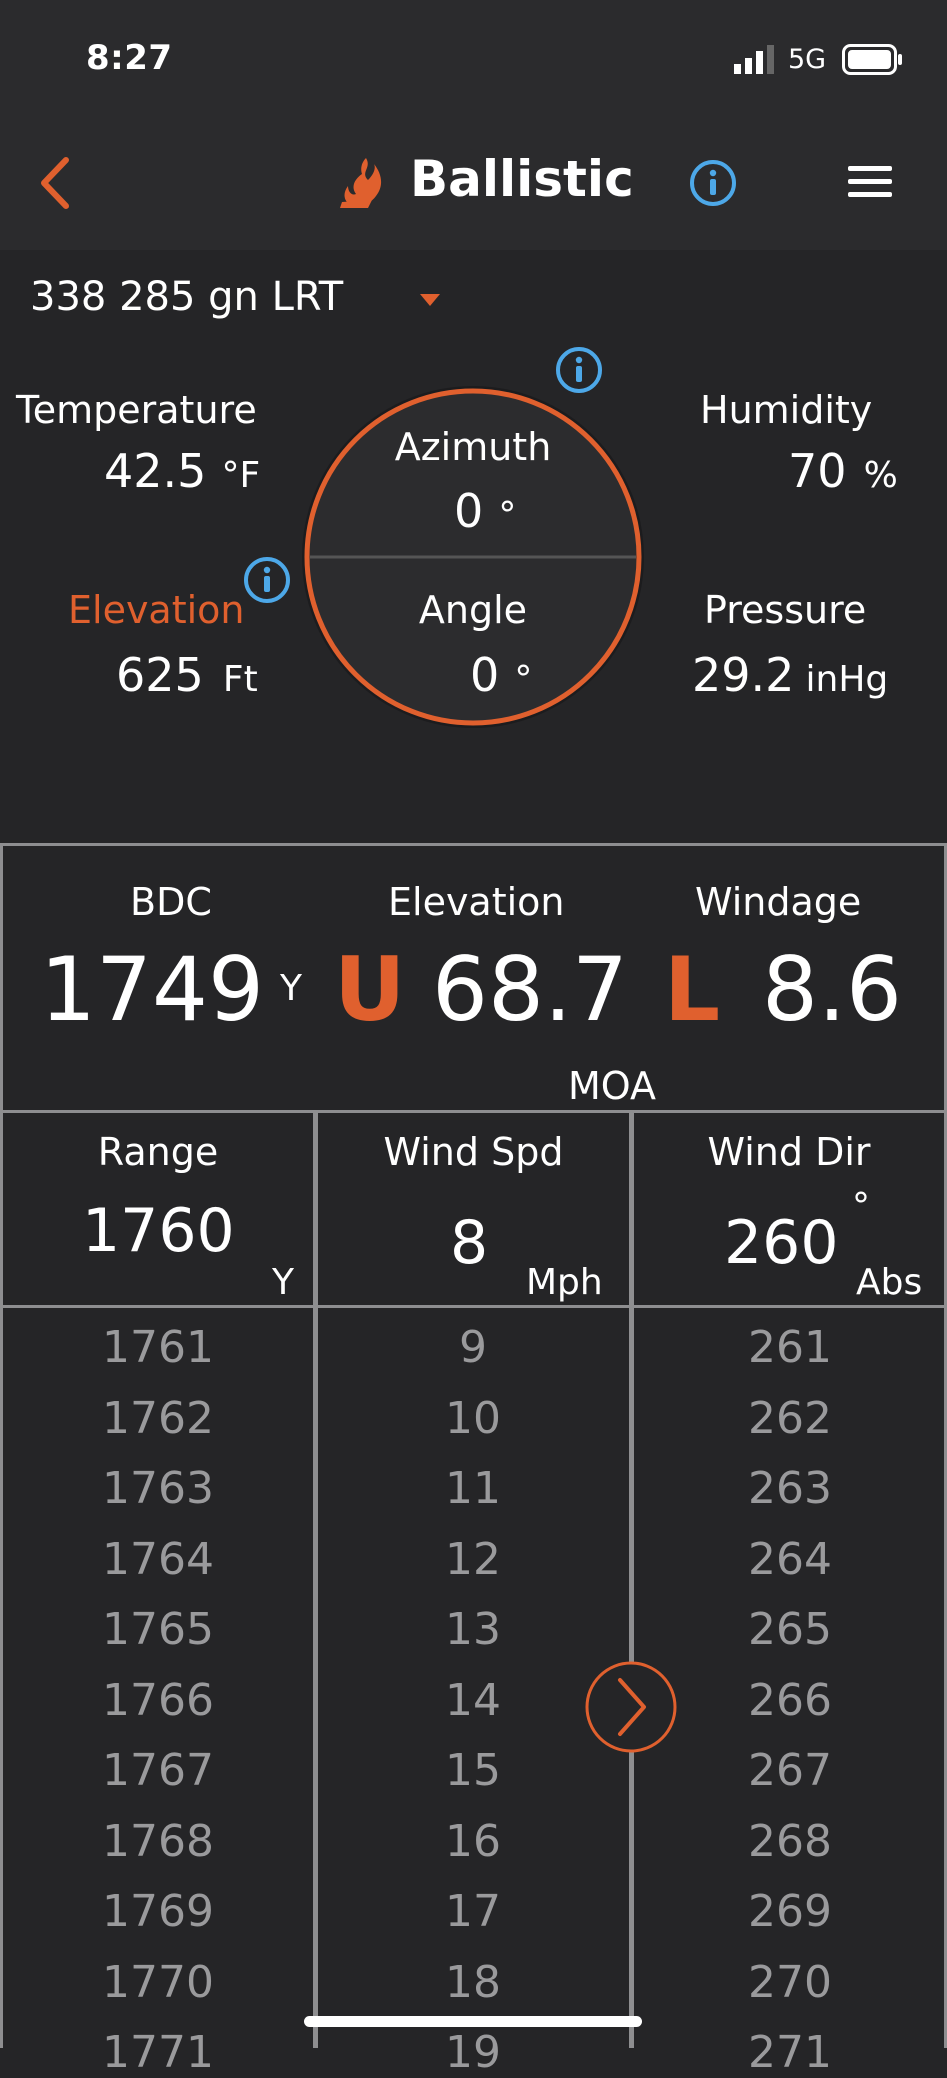 The height and width of the screenshot is (2078, 947). Describe the element at coordinates (790, 1700) in the screenshot. I see `picker-option: 266` at that location.